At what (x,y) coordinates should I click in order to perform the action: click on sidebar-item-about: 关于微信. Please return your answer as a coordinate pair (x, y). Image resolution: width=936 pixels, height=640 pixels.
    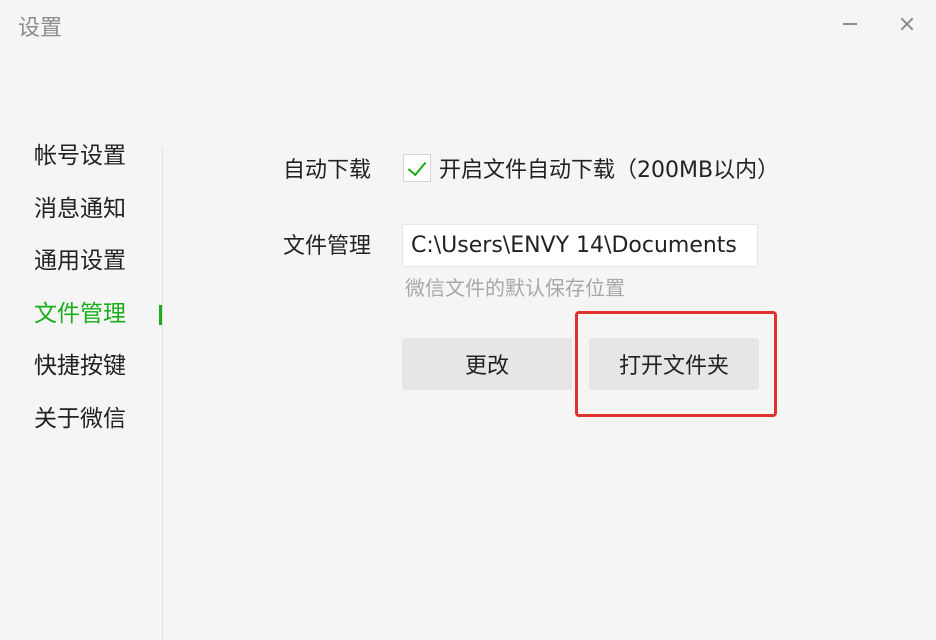
    Looking at the image, I should click on (81, 419).